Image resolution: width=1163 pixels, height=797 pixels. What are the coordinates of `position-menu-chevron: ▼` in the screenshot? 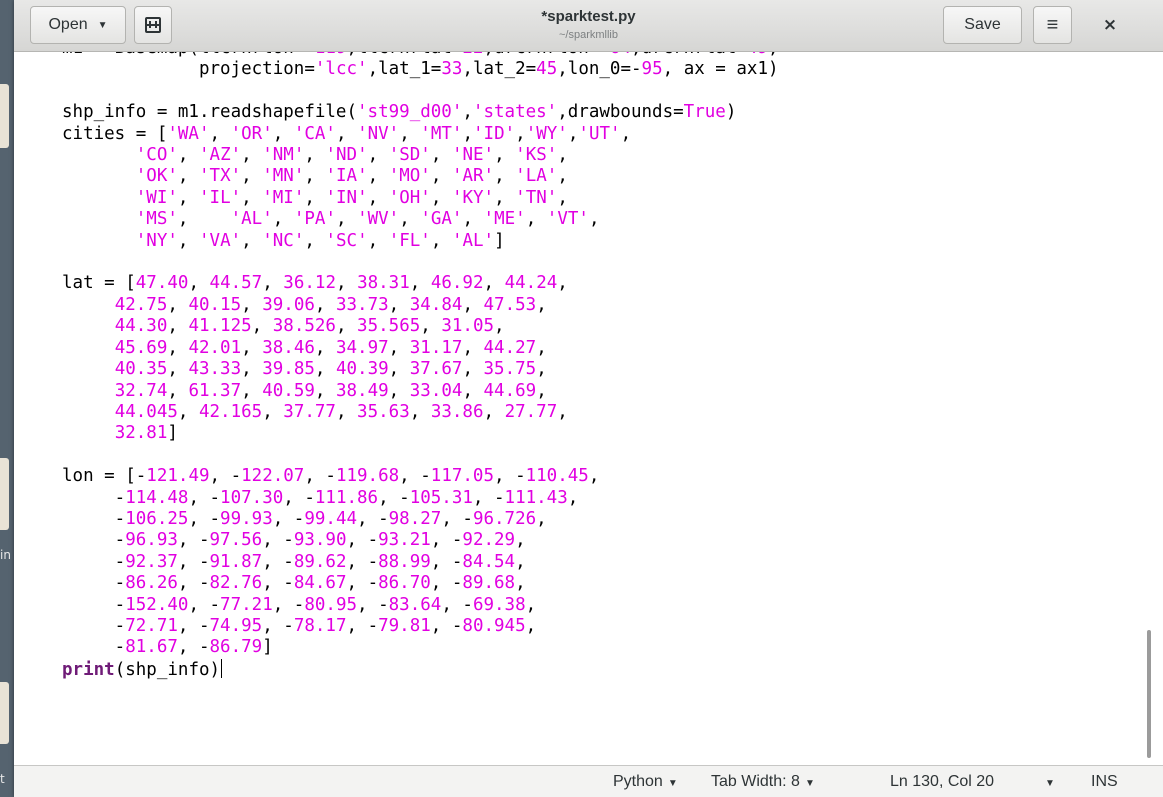 It's located at (1047, 782).